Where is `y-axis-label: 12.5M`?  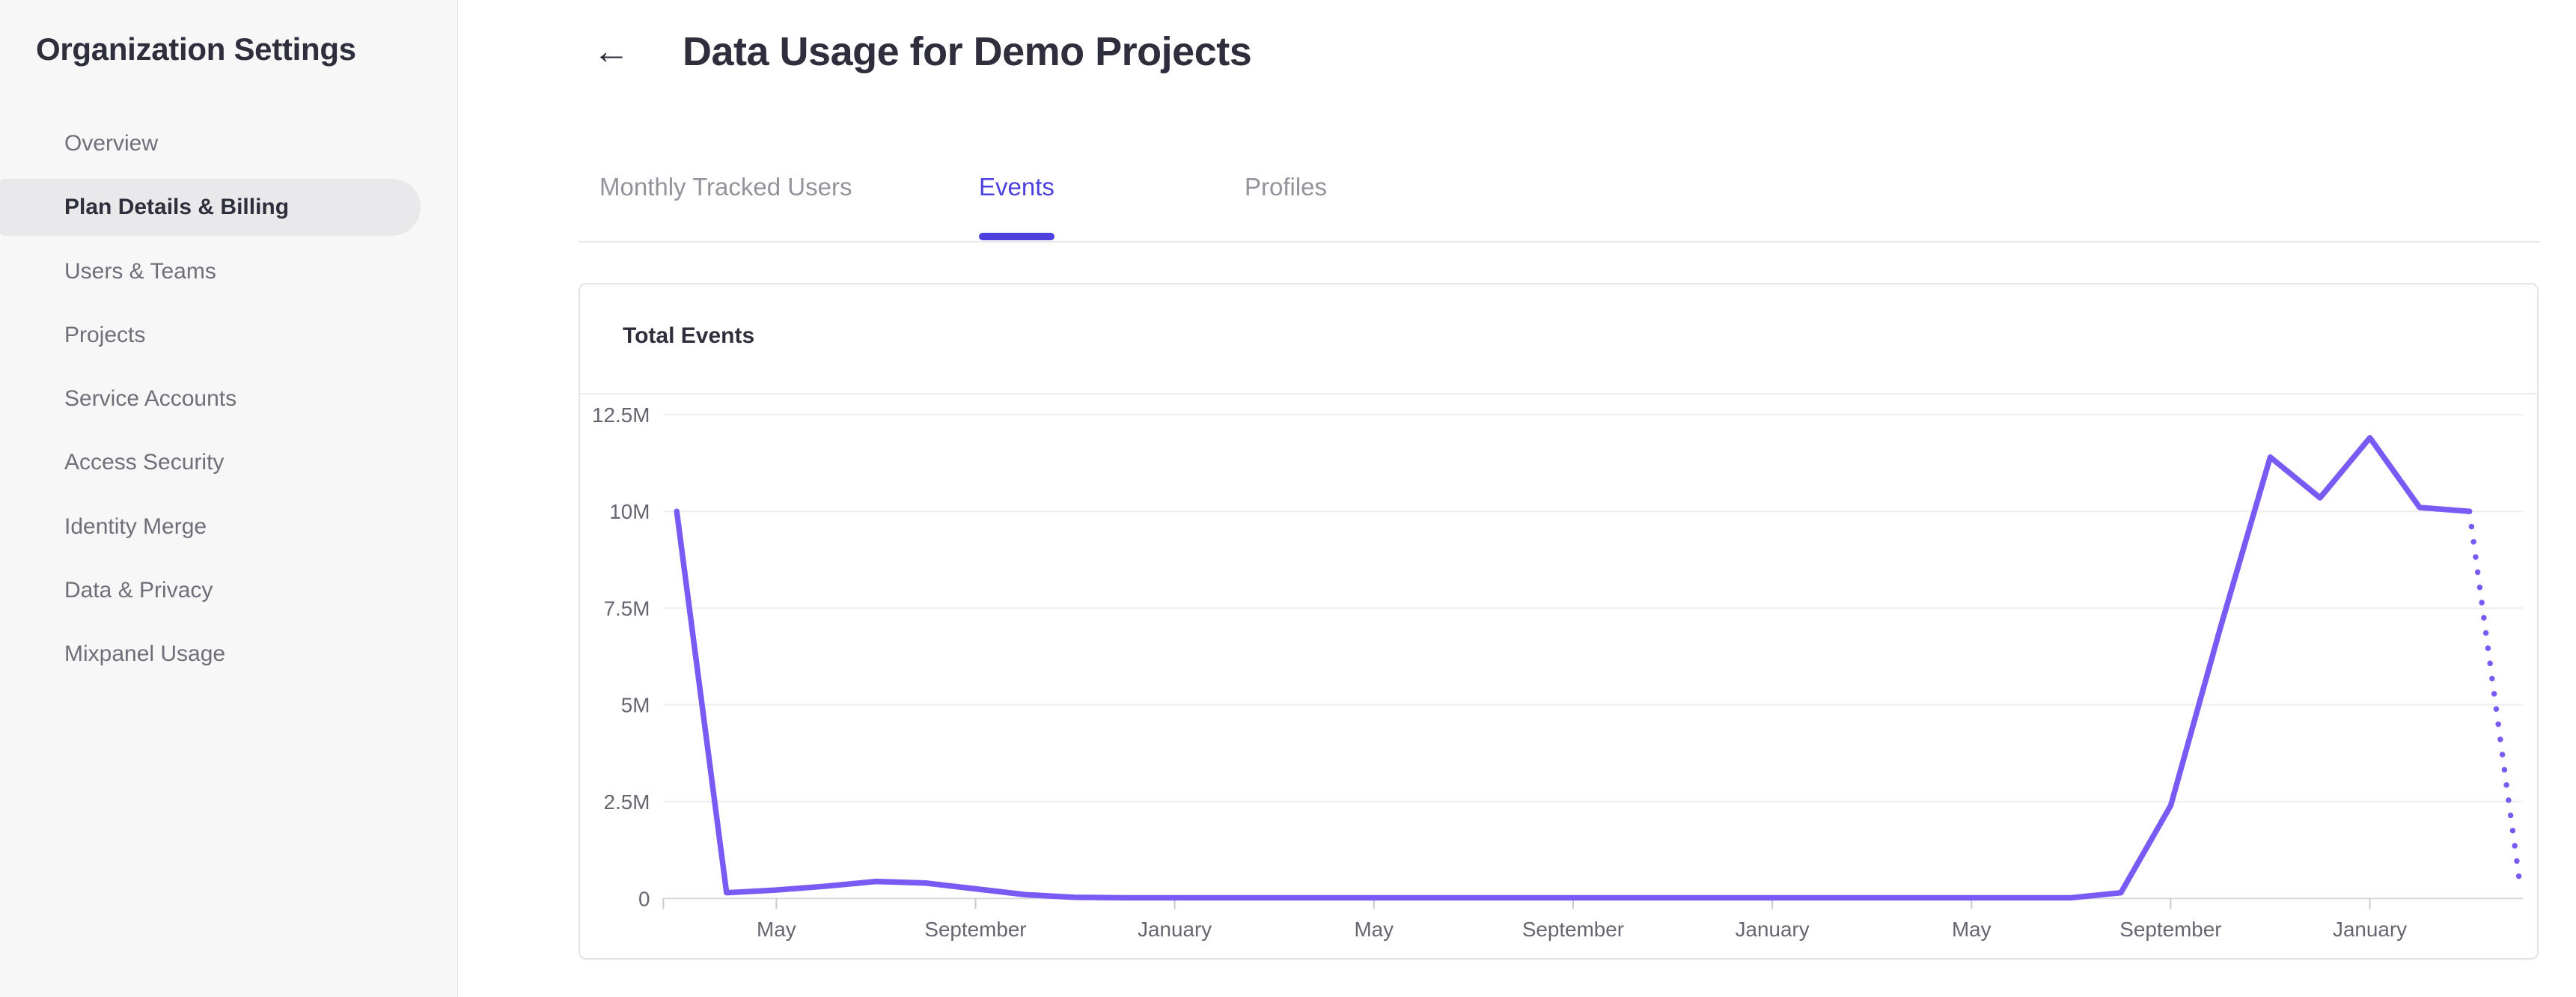 y-axis-label: 12.5M is located at coordinates (621, 415).